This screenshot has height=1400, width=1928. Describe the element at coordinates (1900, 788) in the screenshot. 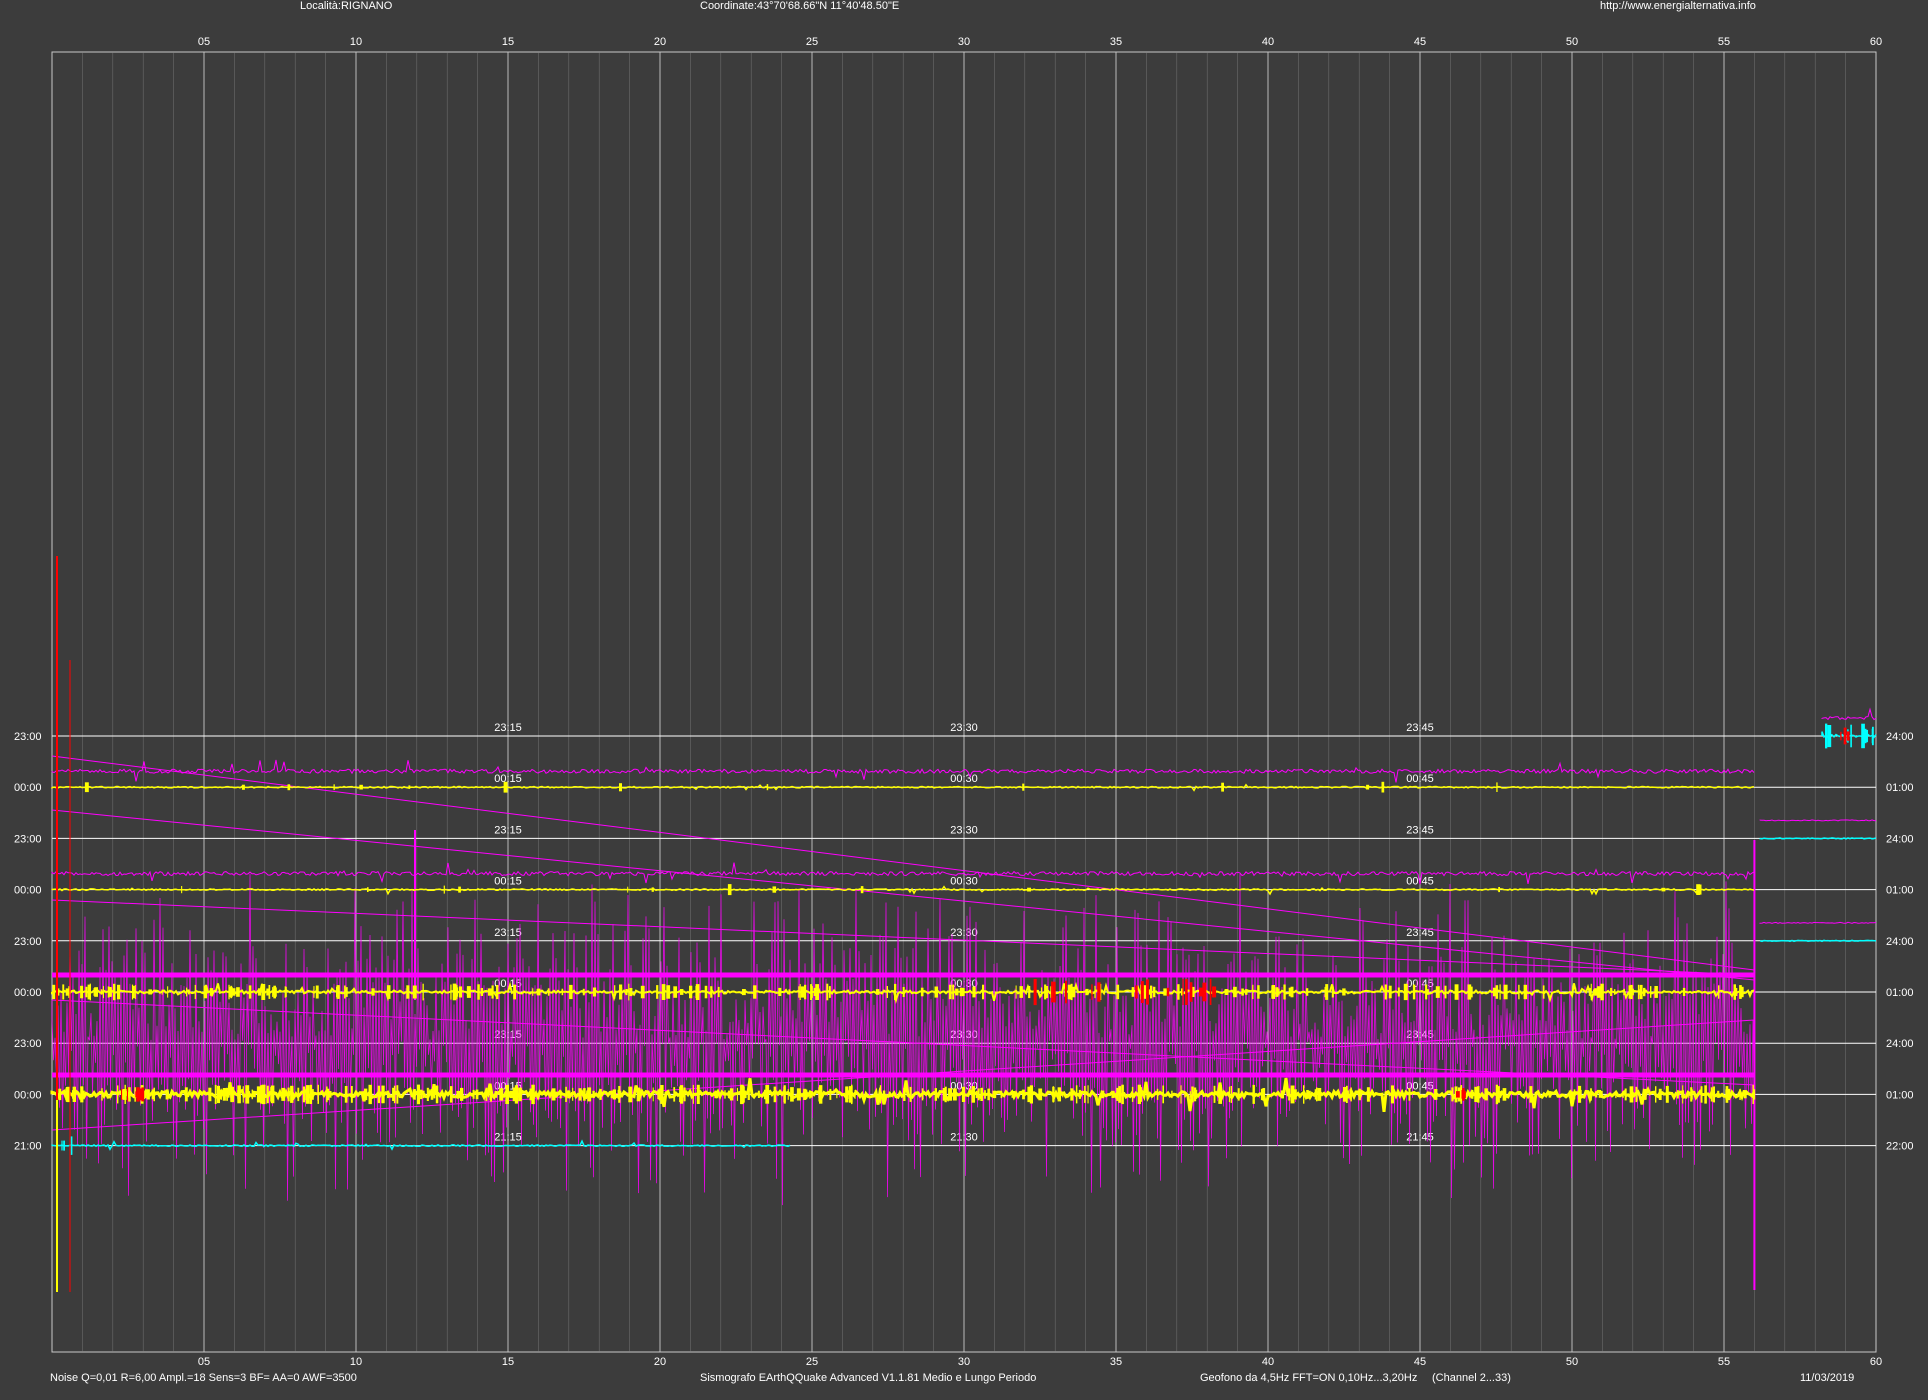

I see `row-end-time-label: 01:00` at that location.